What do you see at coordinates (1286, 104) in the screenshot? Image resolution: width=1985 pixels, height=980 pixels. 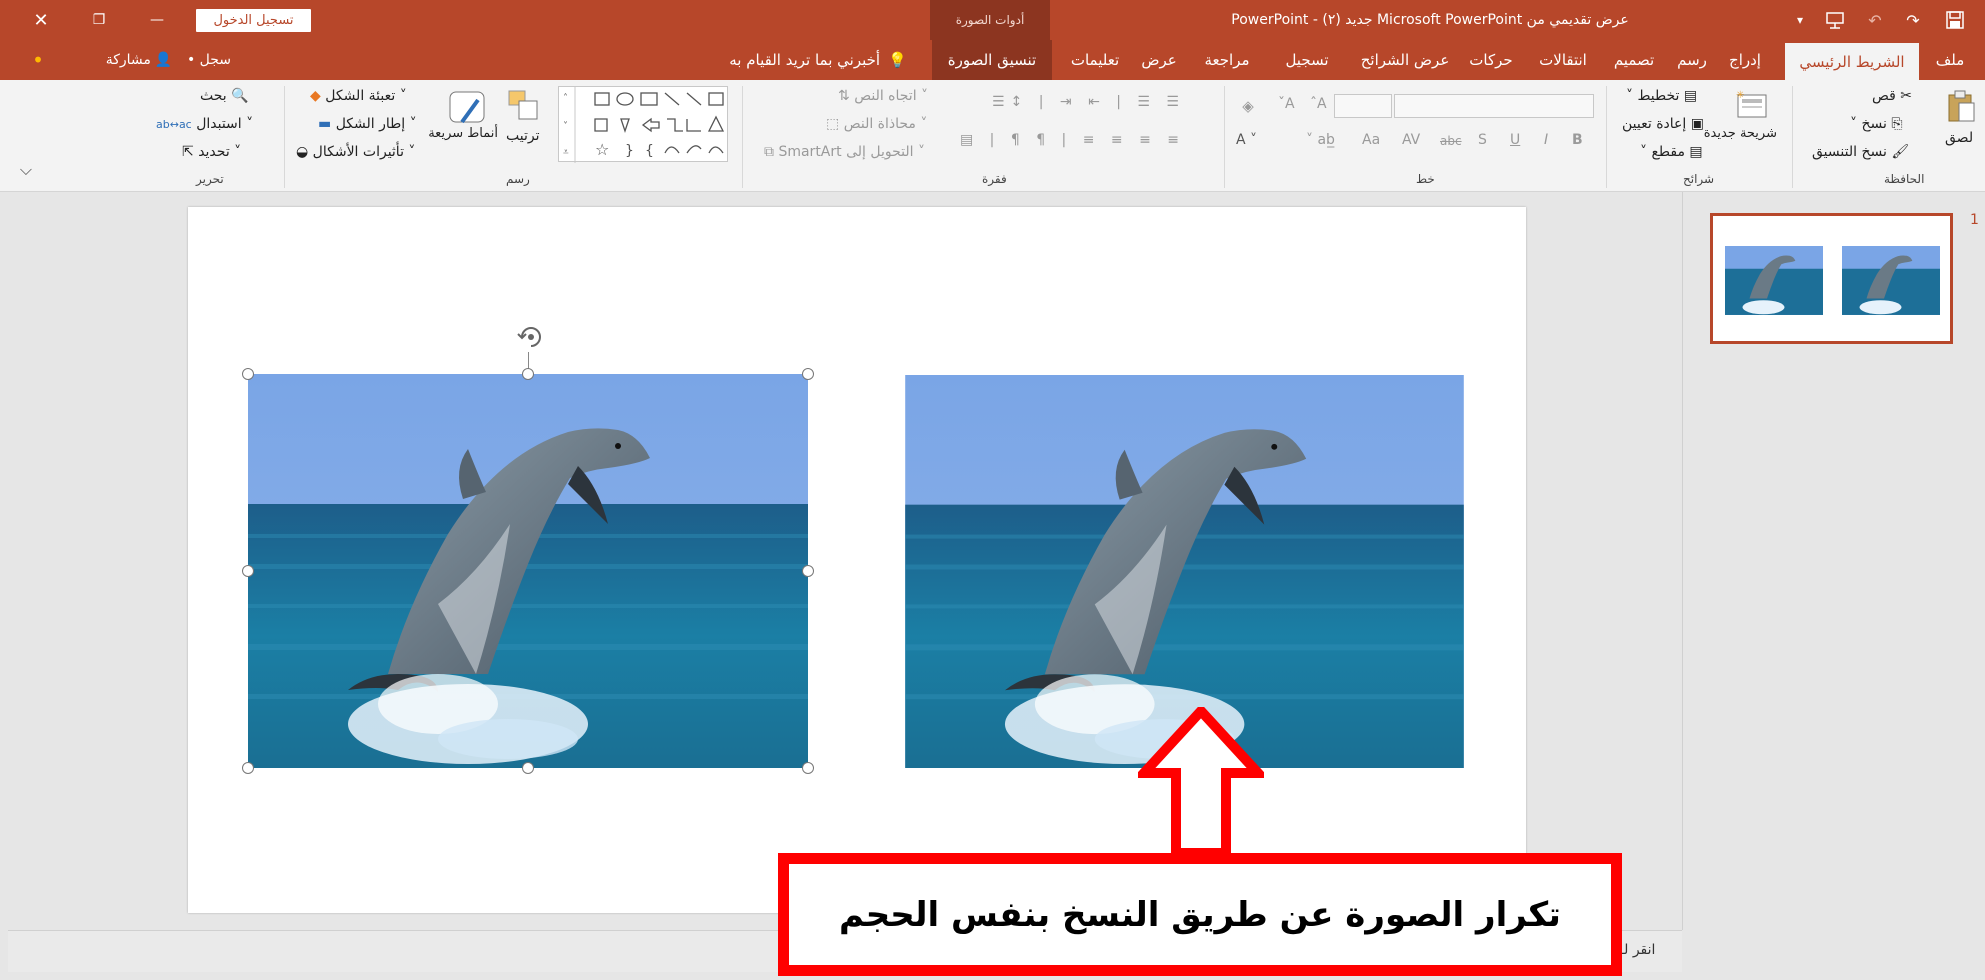 I see `shrink-font-button: Aˇ` at bounding box center [1286, 104].